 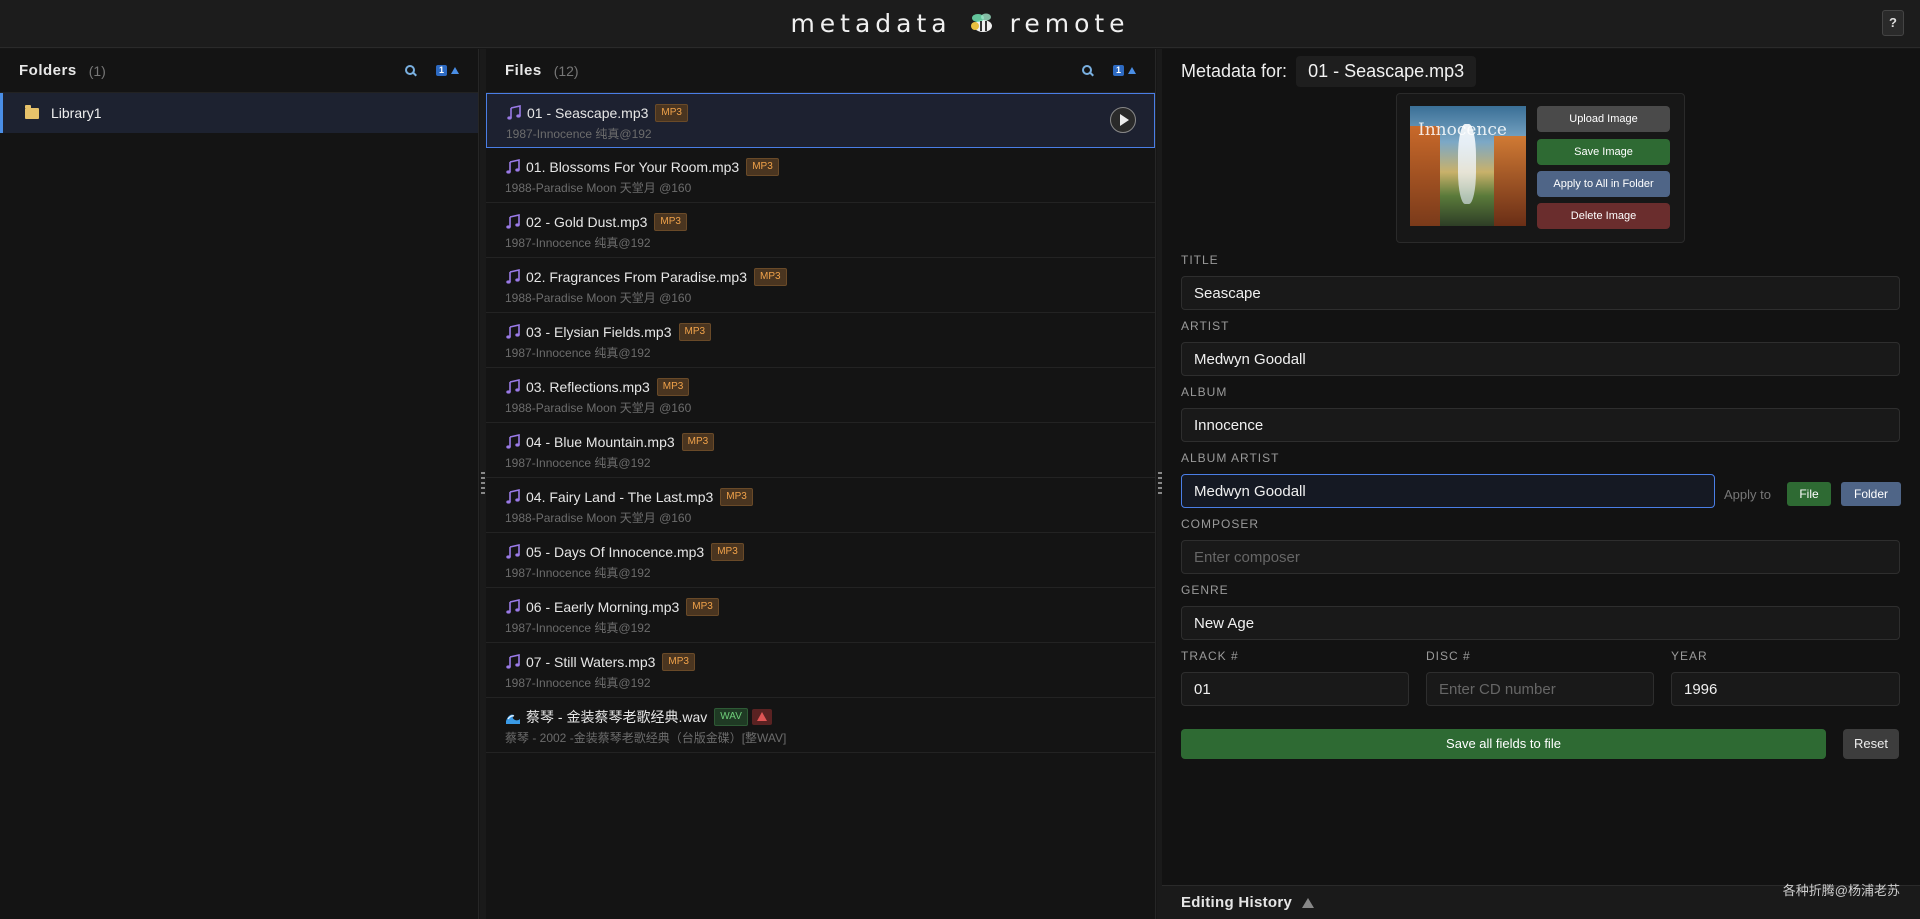 What do you see at coordinates (636, 277) in the screenshot?
I see `file-name: 02. Fragrances From Paradise.mp3` at bounding box center [636, 277].